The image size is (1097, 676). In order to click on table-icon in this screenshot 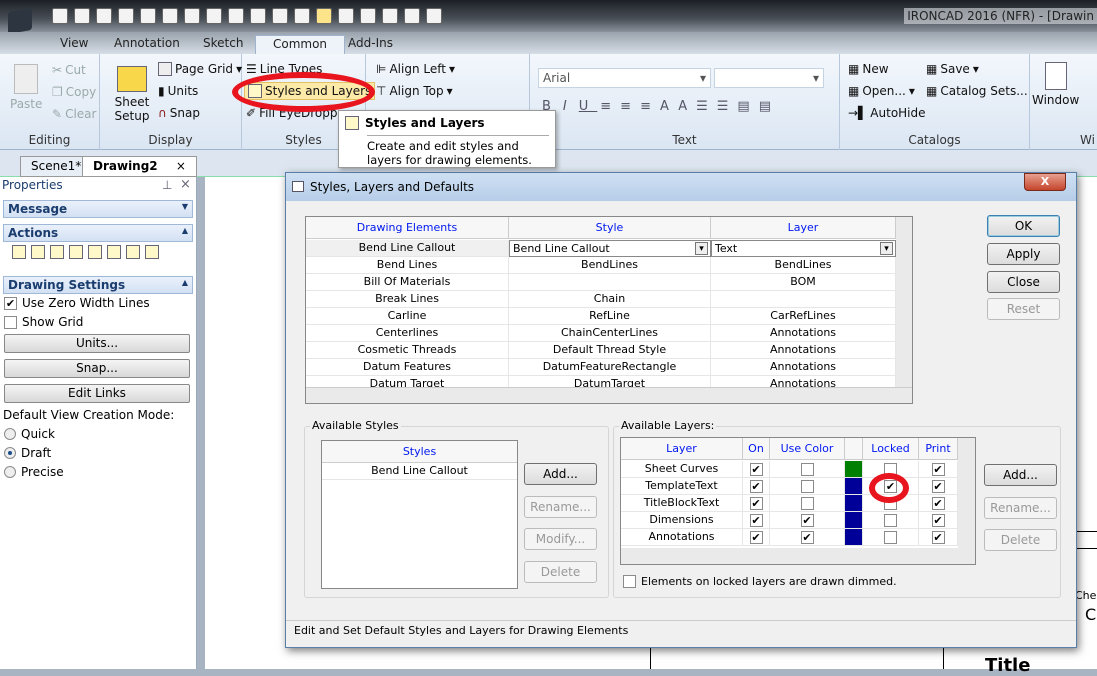, I will do `click(152, 252)`.